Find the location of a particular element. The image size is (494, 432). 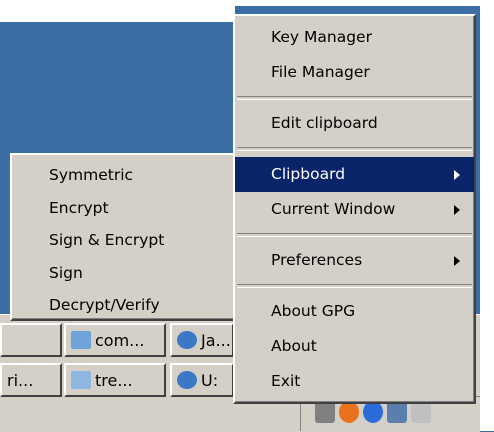

menu-item-sign: Sign is located at coordinates (124, 273).